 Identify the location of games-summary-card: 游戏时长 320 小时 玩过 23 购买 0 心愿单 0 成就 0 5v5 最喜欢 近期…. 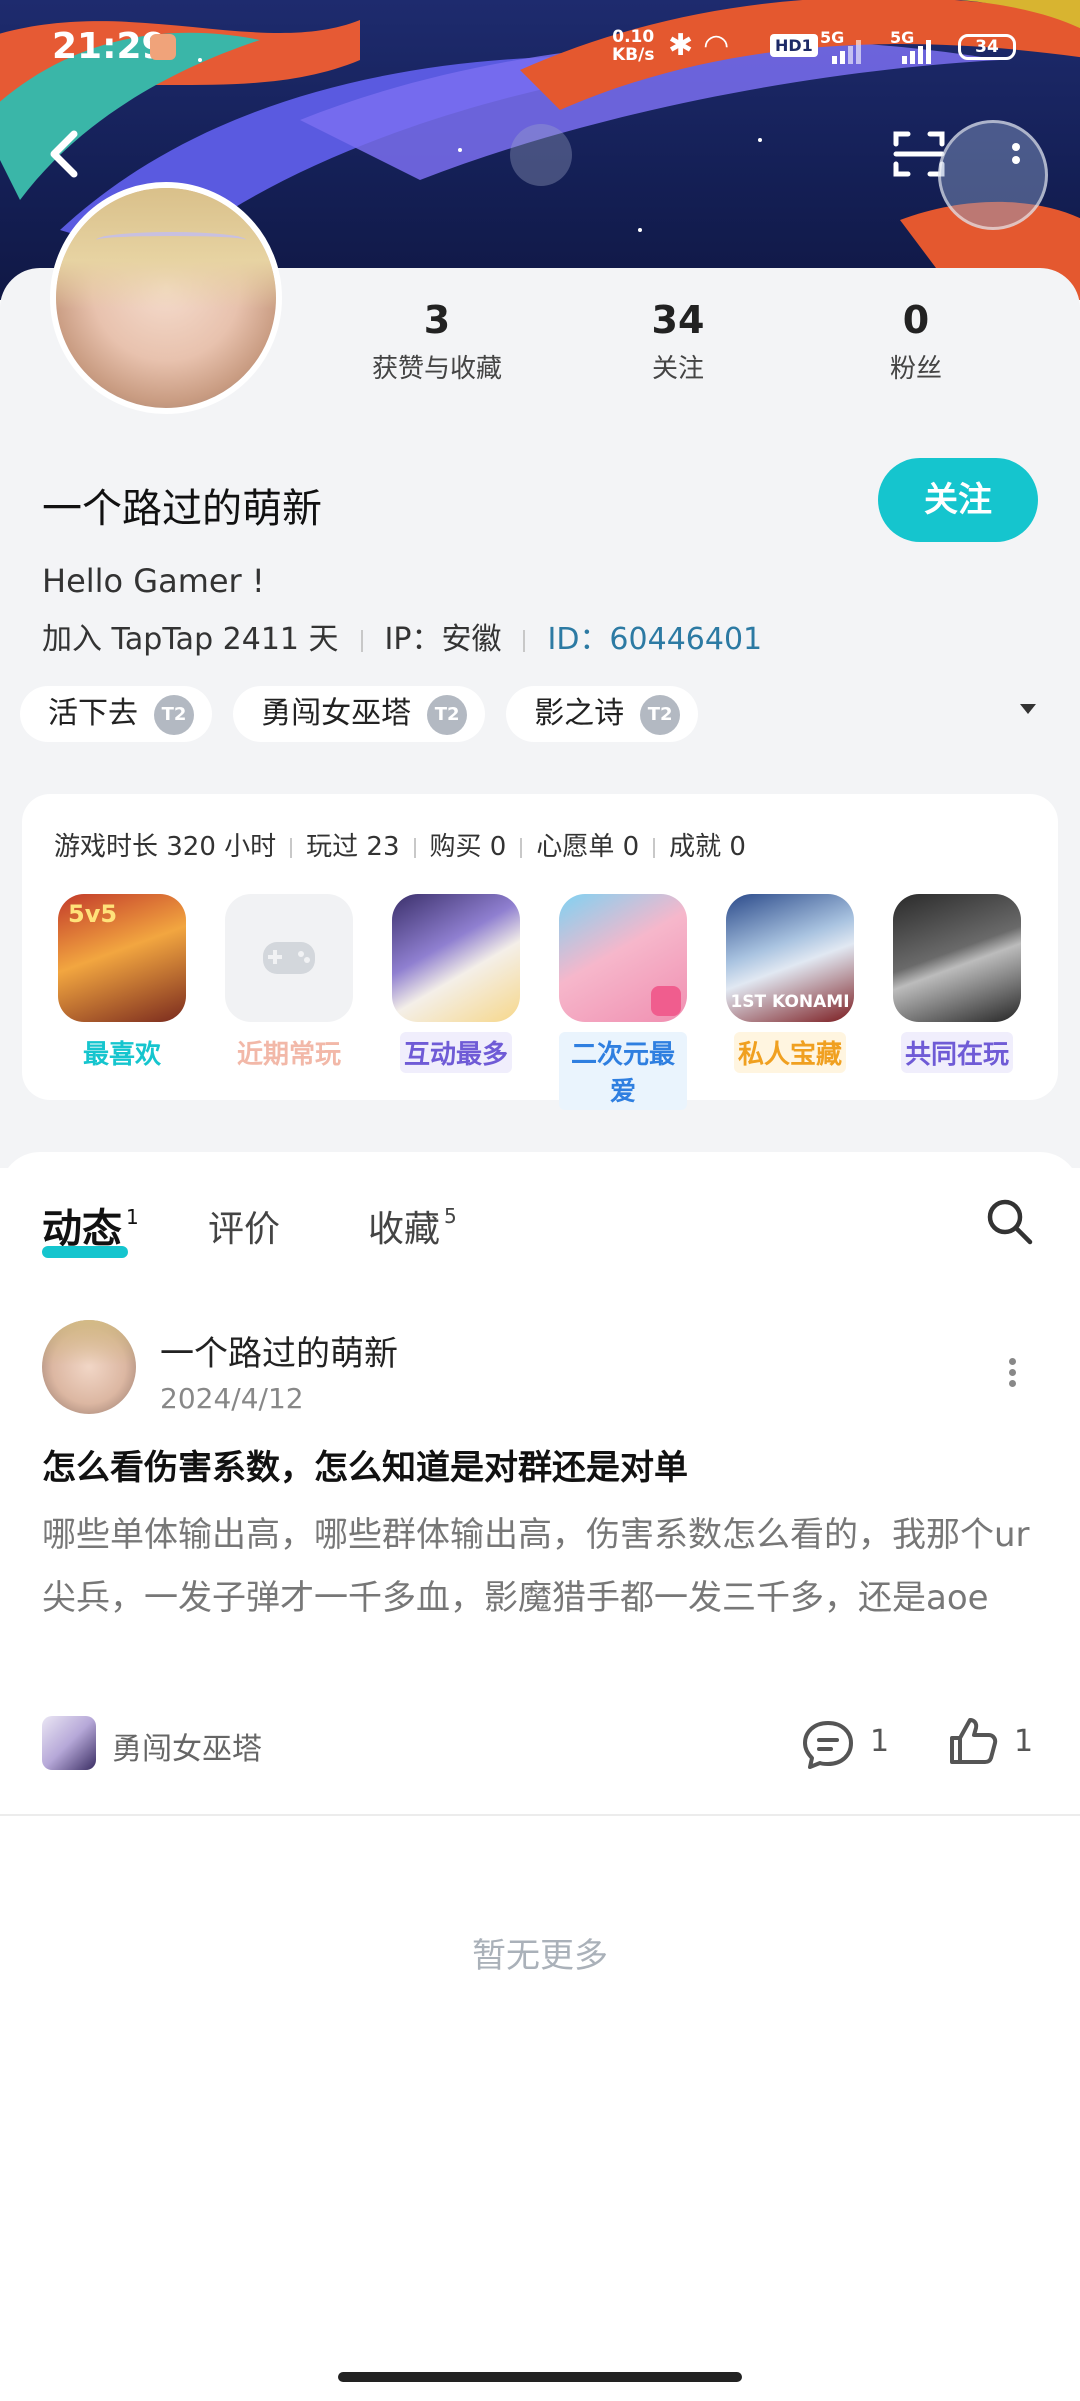
(540, 952).